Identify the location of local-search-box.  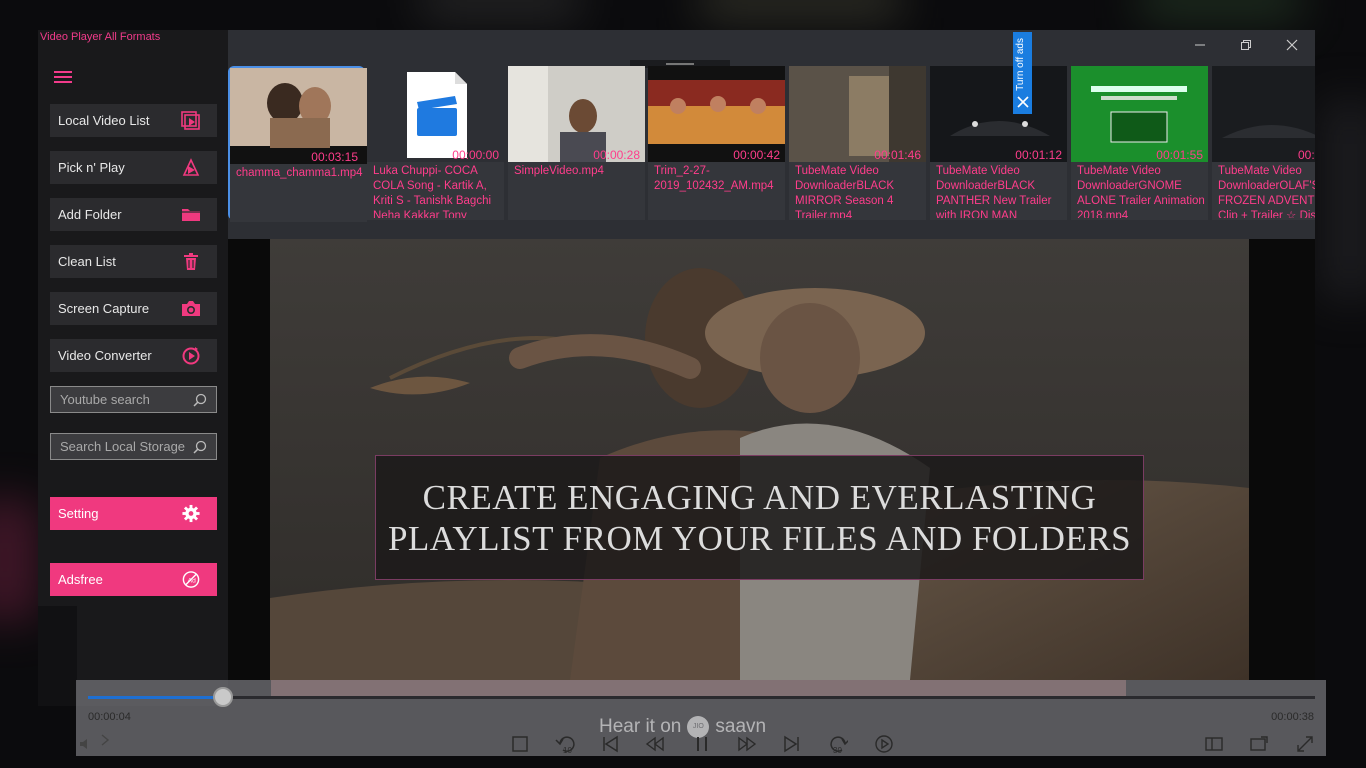
(133, 446).